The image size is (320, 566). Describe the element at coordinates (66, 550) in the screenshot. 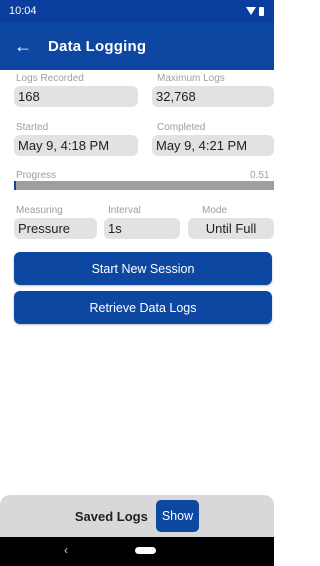

I see `nav-back-icon: ‹` at that location.